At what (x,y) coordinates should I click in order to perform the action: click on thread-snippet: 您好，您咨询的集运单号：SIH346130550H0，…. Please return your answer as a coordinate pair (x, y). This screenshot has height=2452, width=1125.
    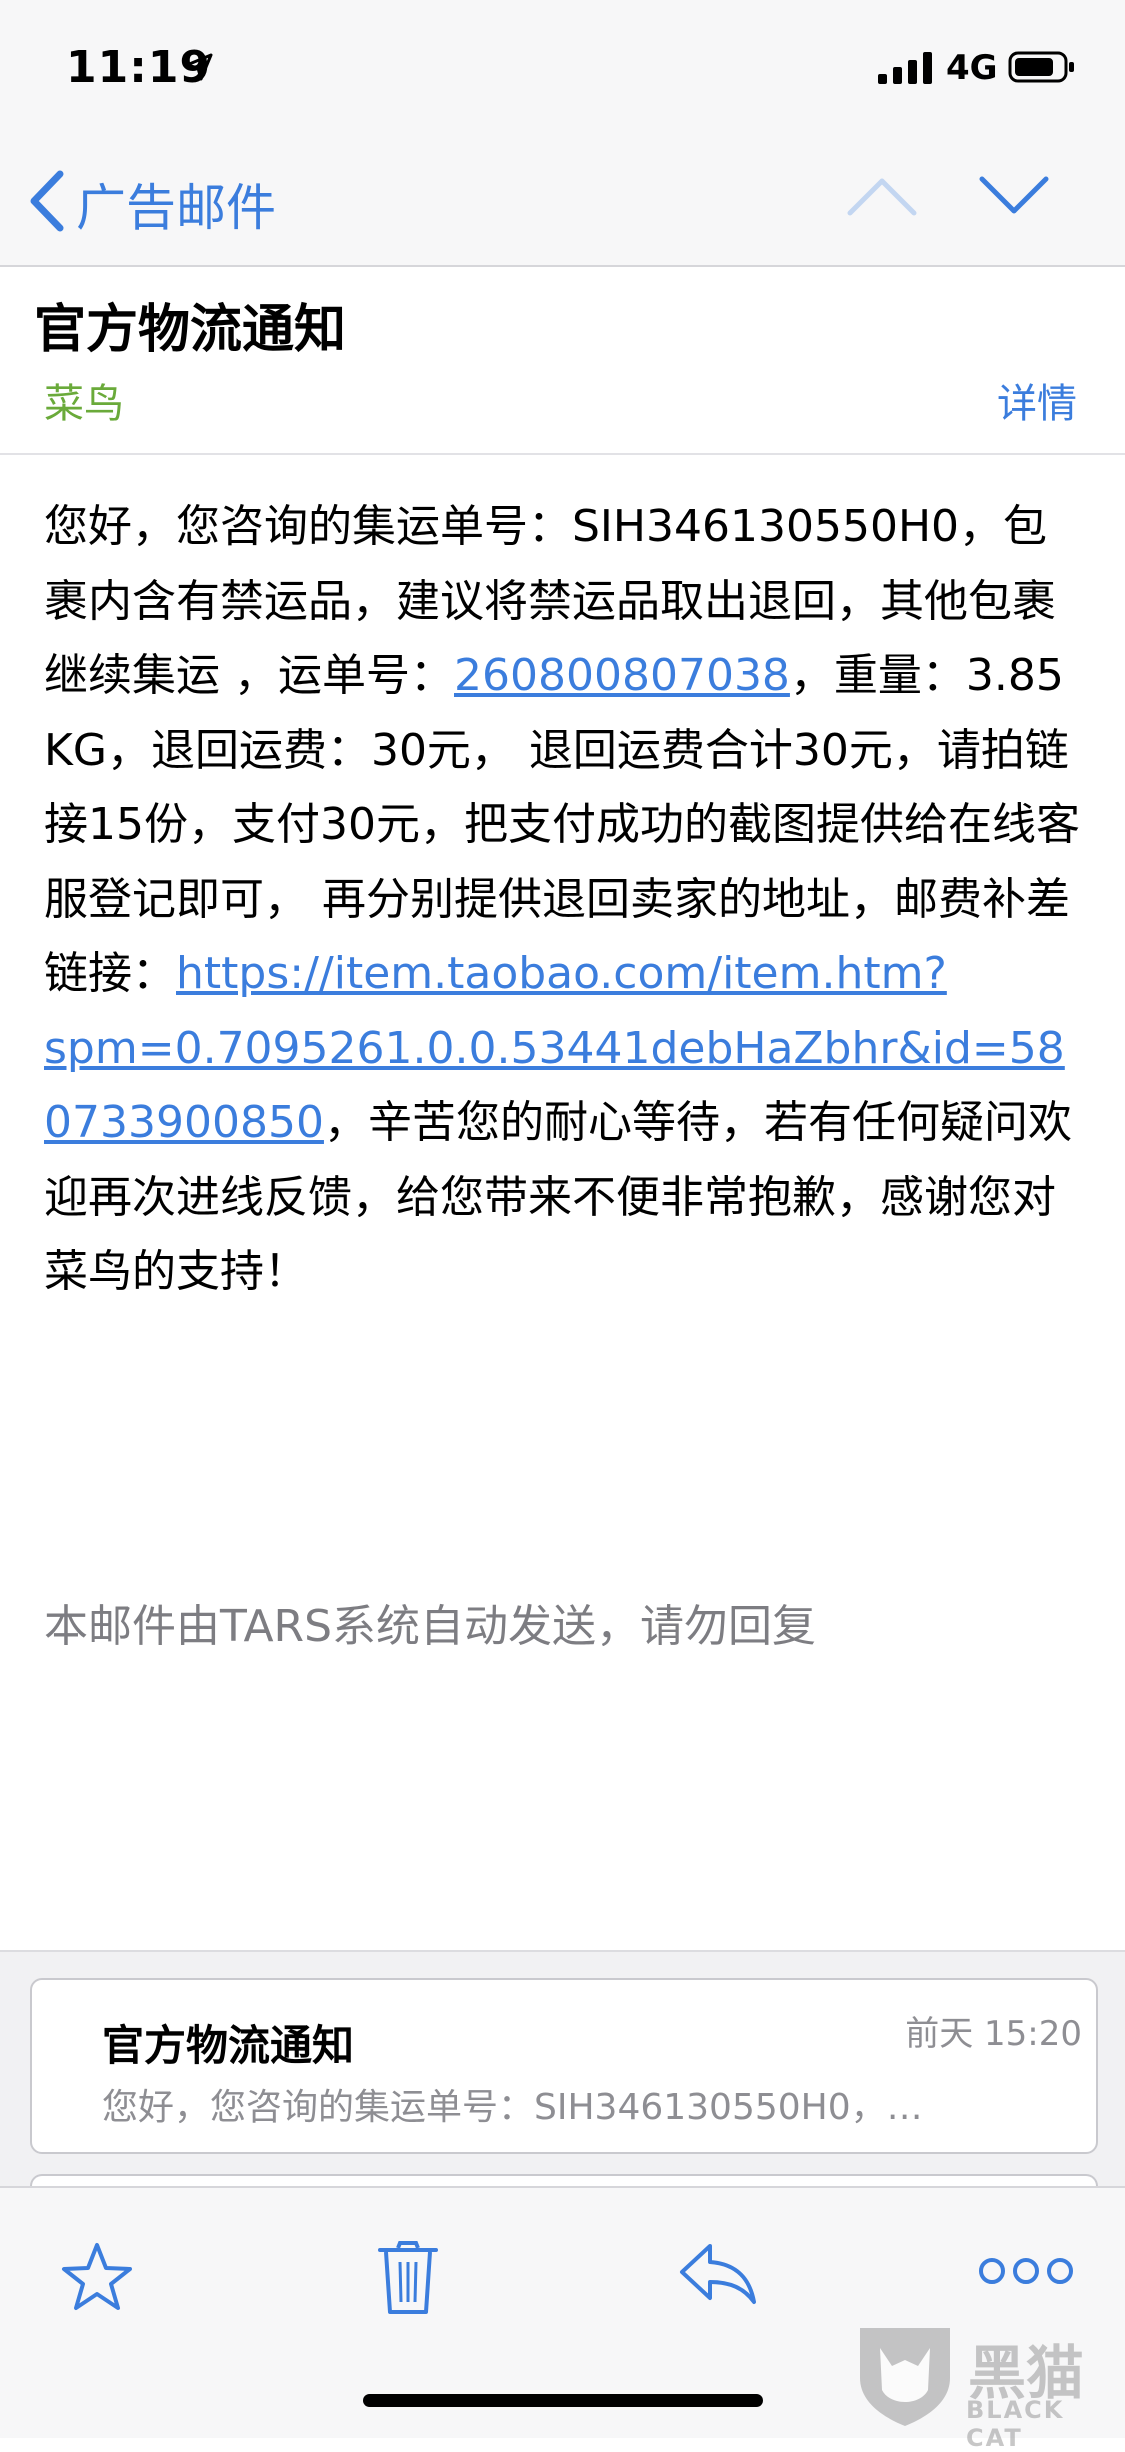
    Looking at the image, I should click on (512, 2107).